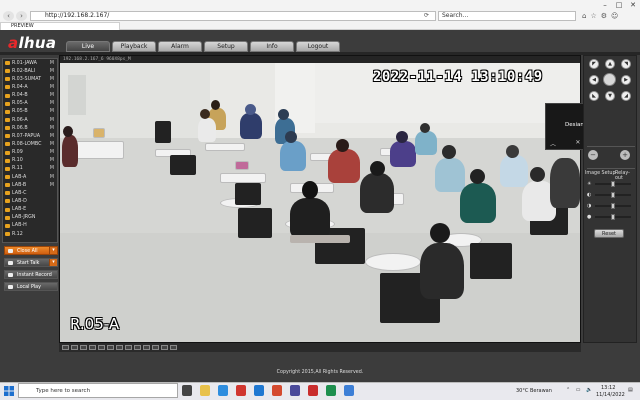 The height and width of the screenshot is (400, 640). What do you see at coordinates (30, 177) in the screenshot?
I see `channel-item: LAB-A M` at bounding box center [30, 177].